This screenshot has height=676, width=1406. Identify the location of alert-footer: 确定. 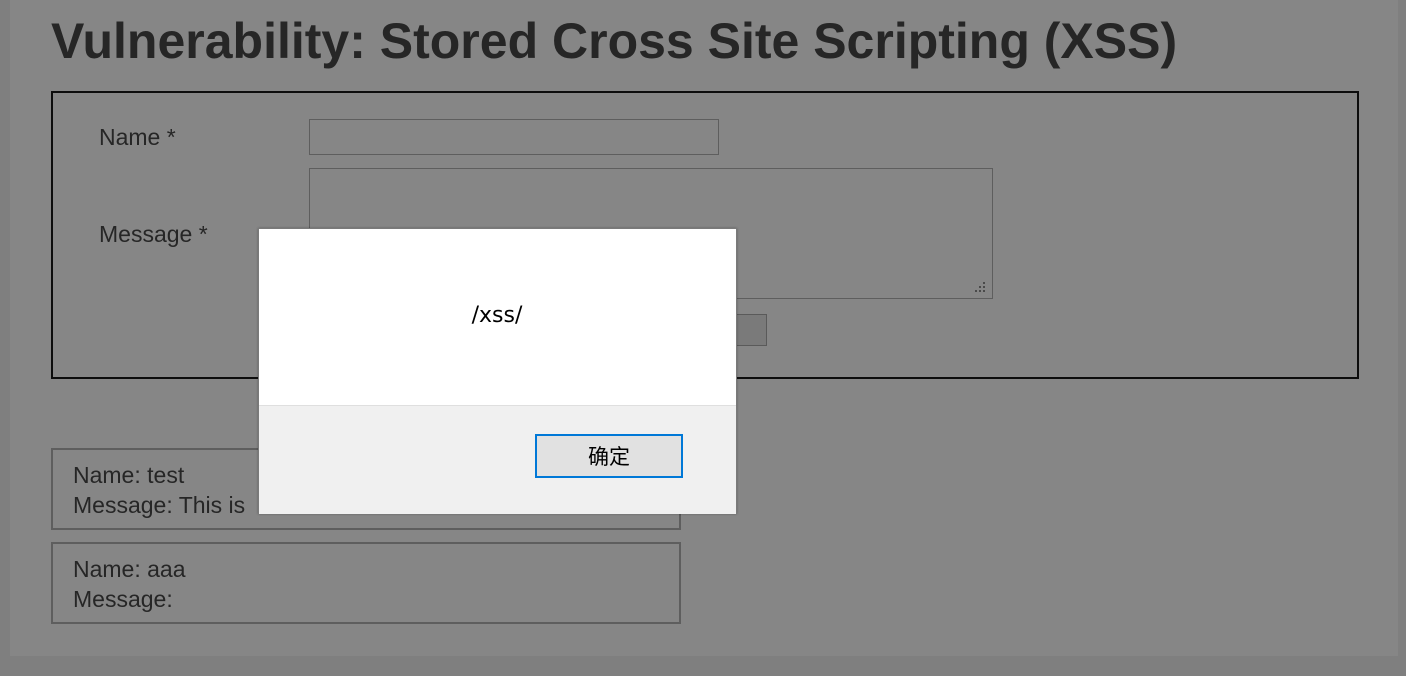
(497, 459).